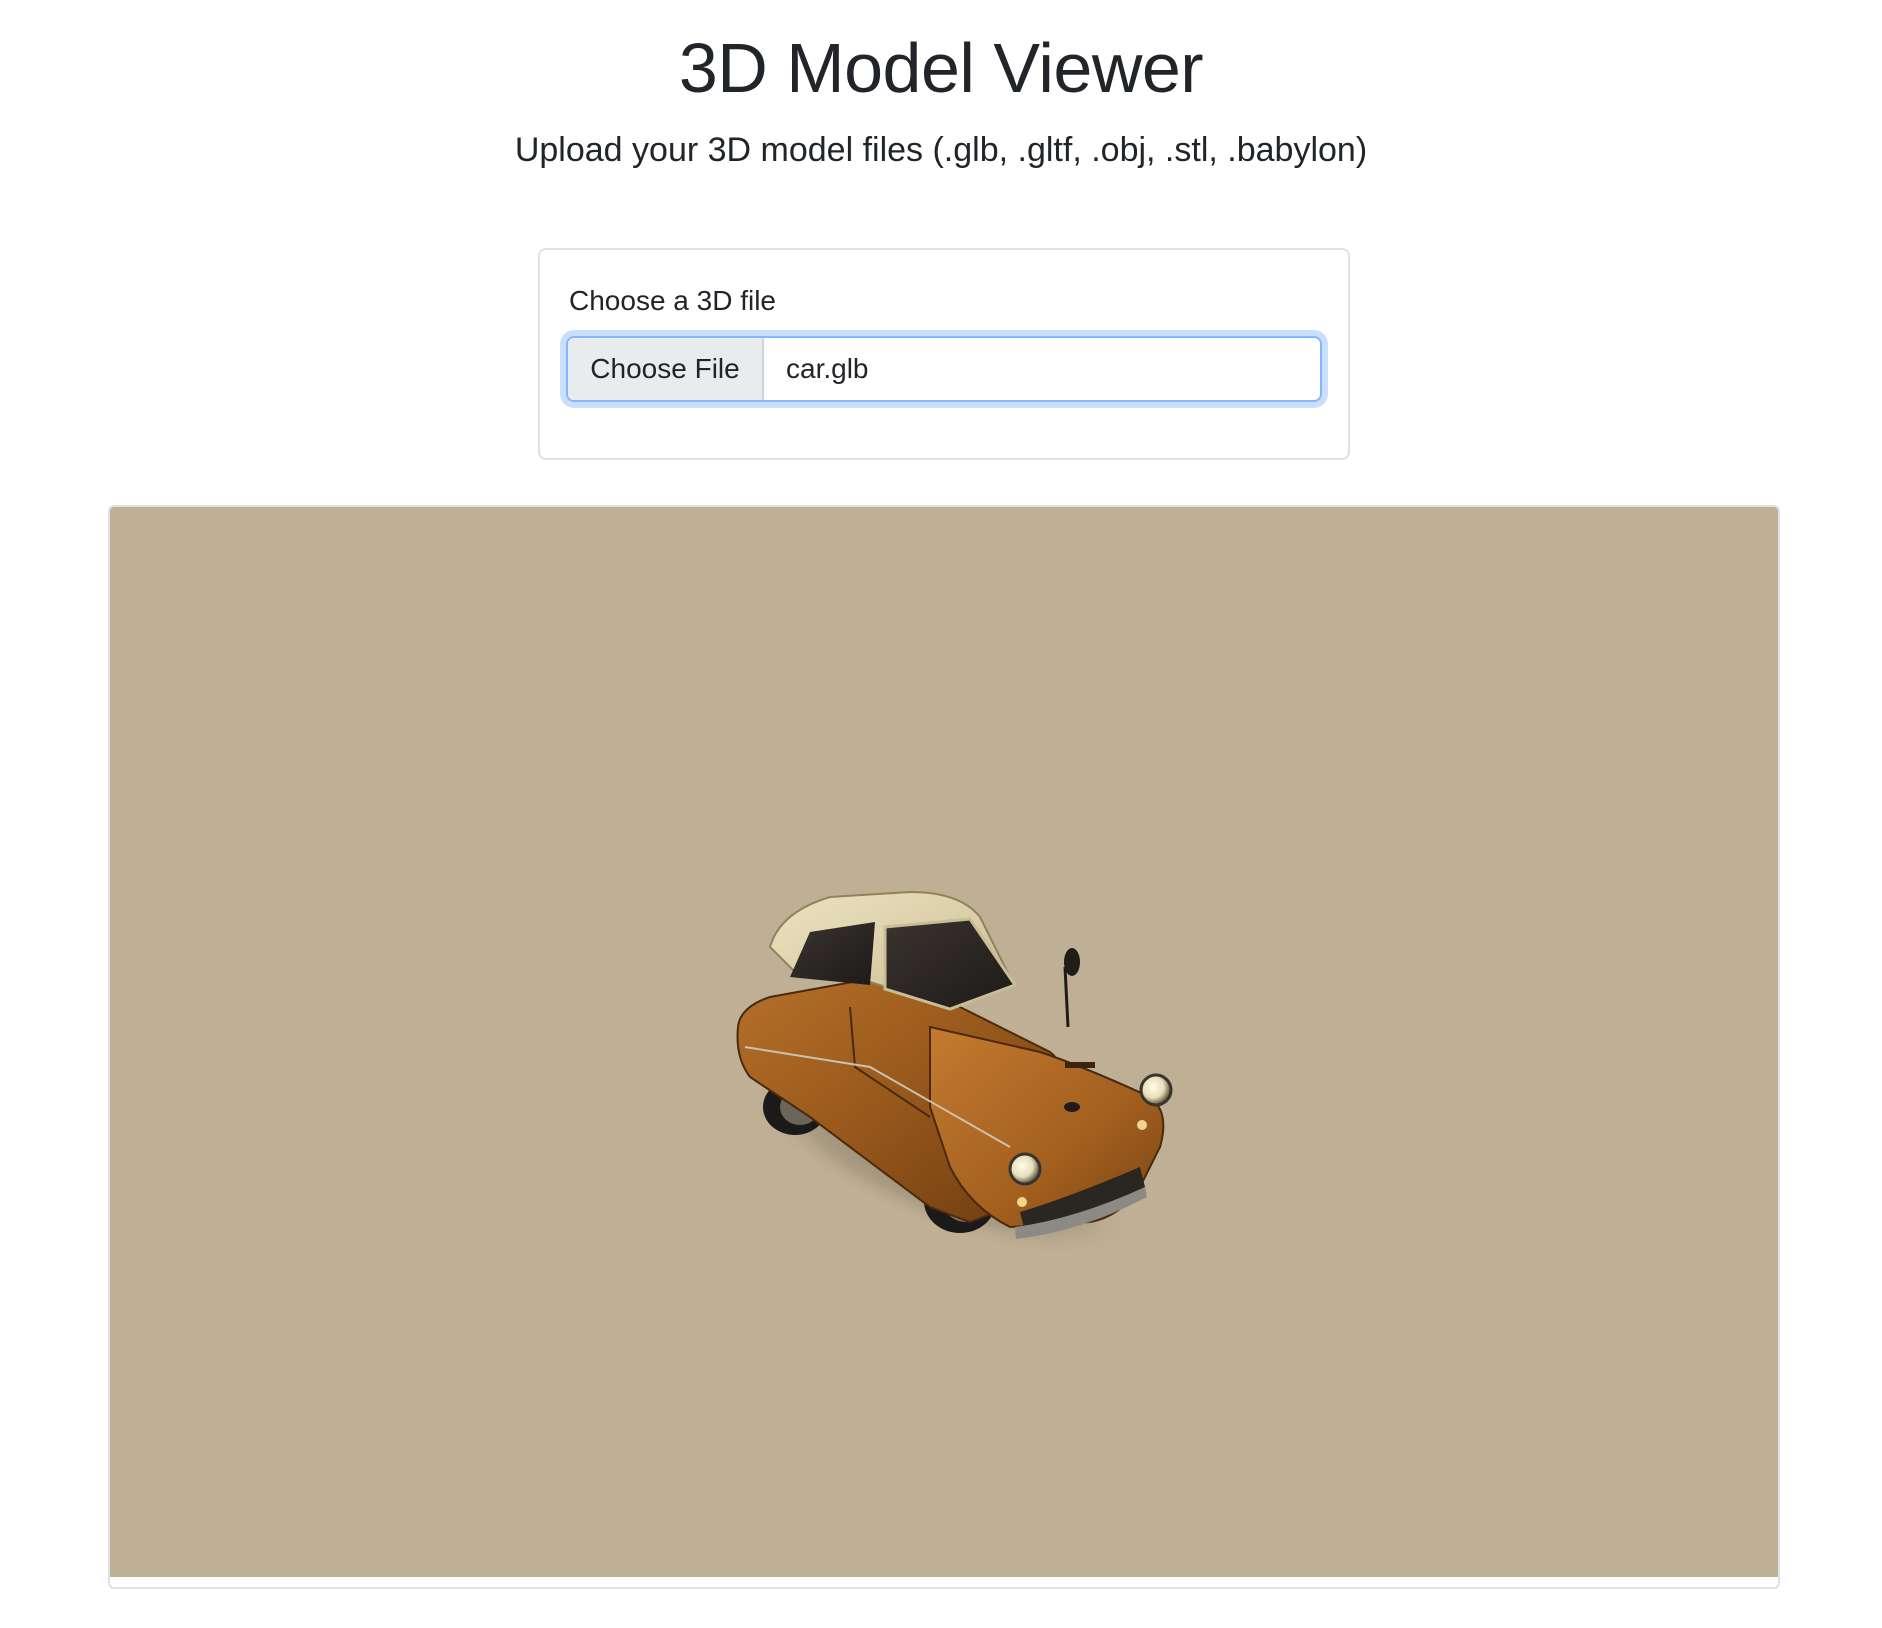 The width and height of the screenshot is (1882, 1628). What do you see at coordinates (954, 1074) in the screenshot?
I see `car-model-icon` at bounding box center [954, 1074].